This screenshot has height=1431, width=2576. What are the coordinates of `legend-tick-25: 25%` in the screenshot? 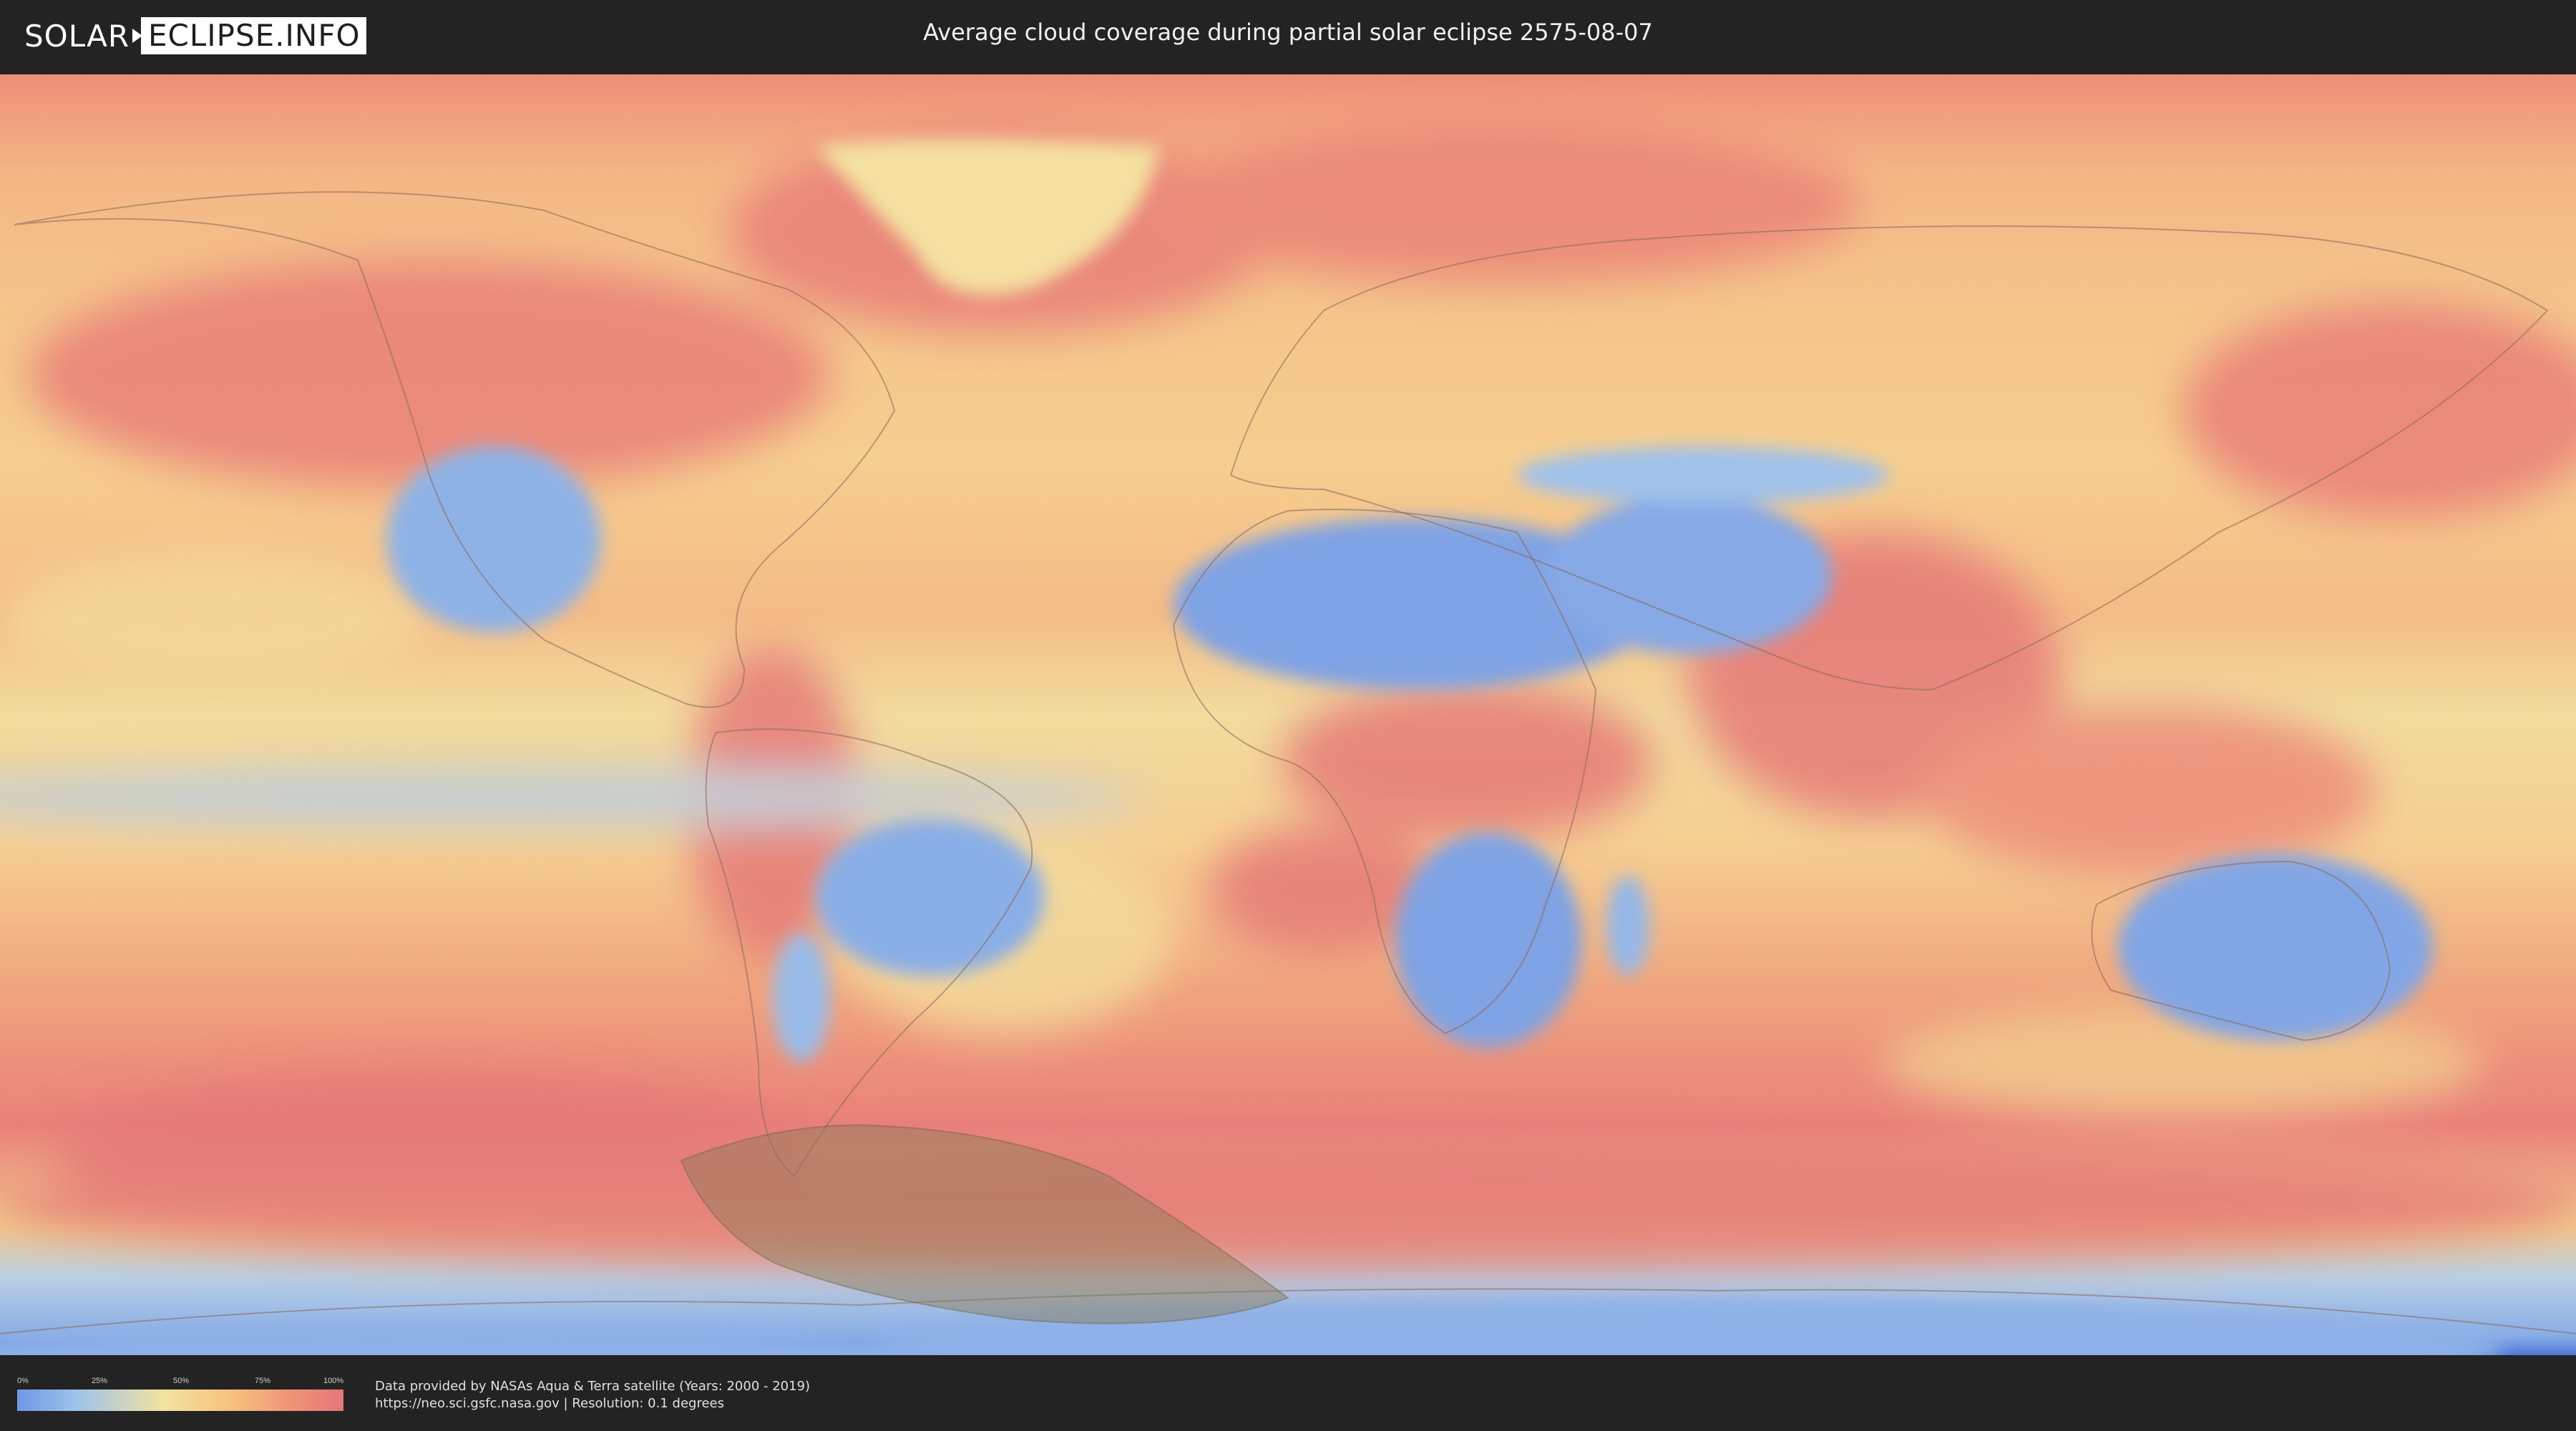 It's located at (100, 1381).